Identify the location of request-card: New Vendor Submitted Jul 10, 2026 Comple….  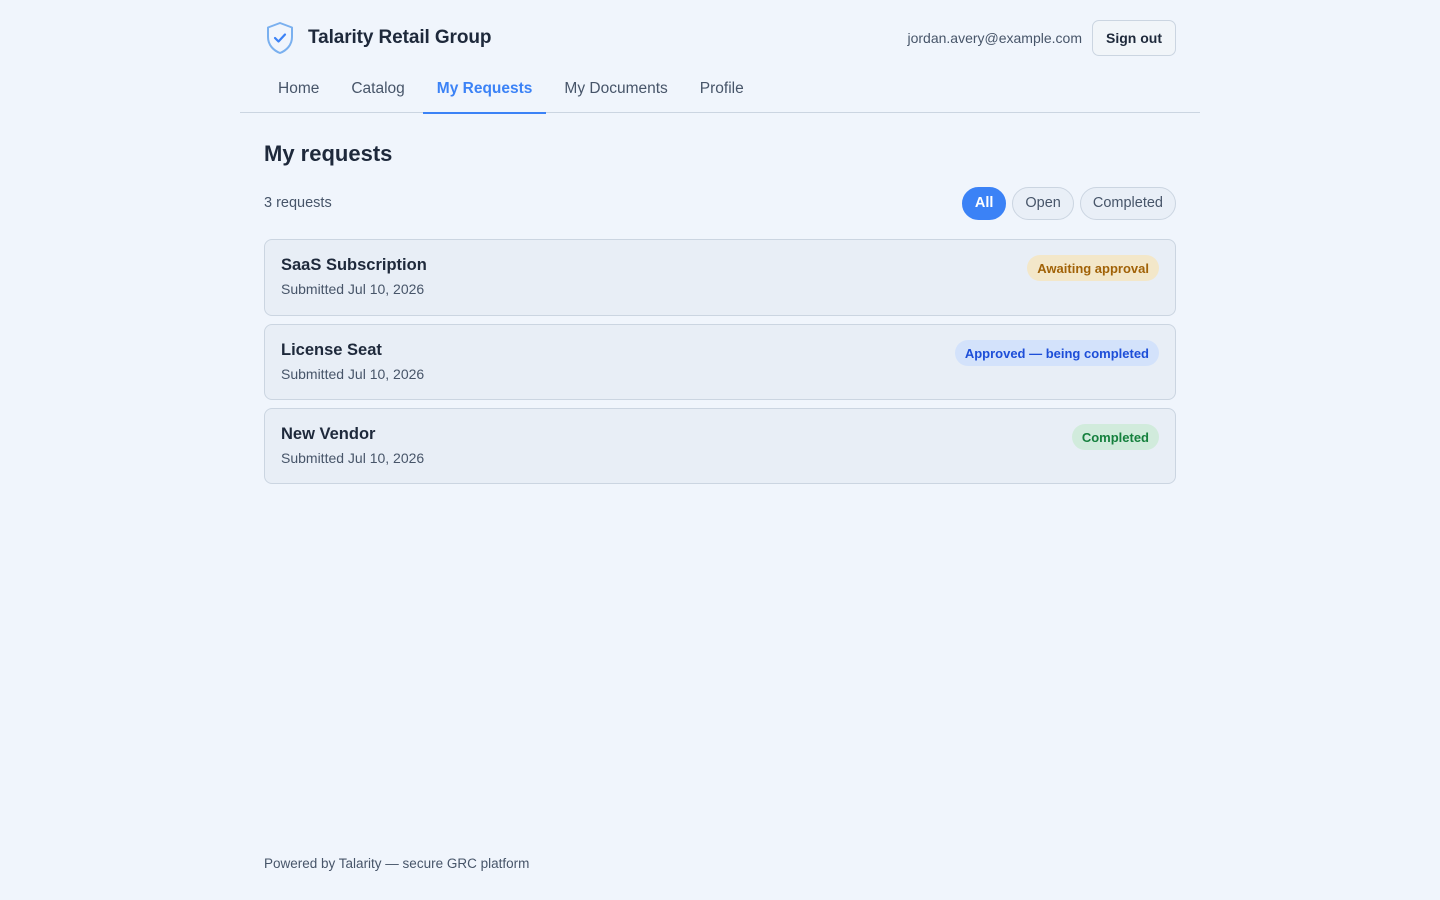
(720, 446).